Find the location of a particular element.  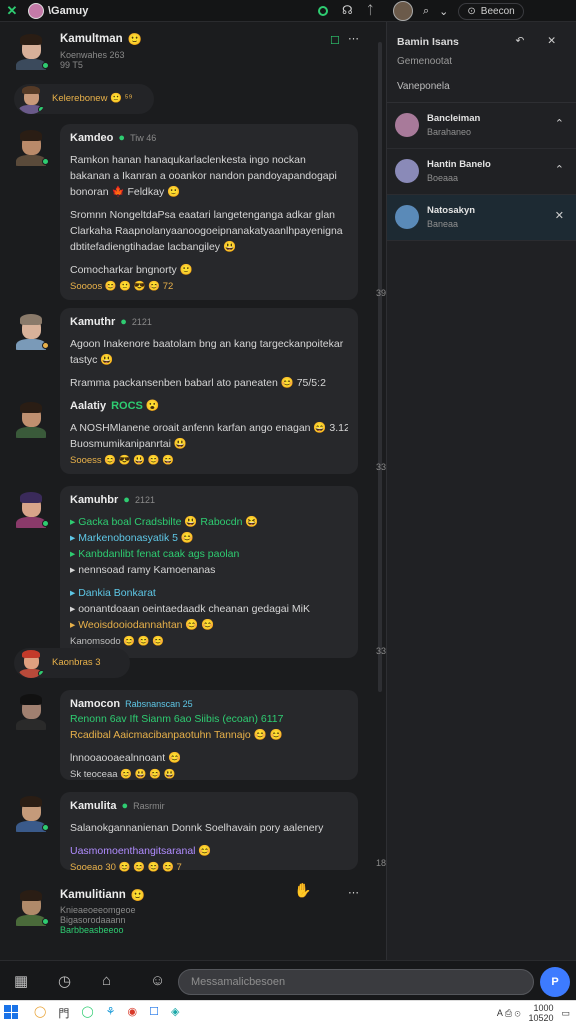

panel-section-title: Vaneponela is located at coordinates (481, 87).